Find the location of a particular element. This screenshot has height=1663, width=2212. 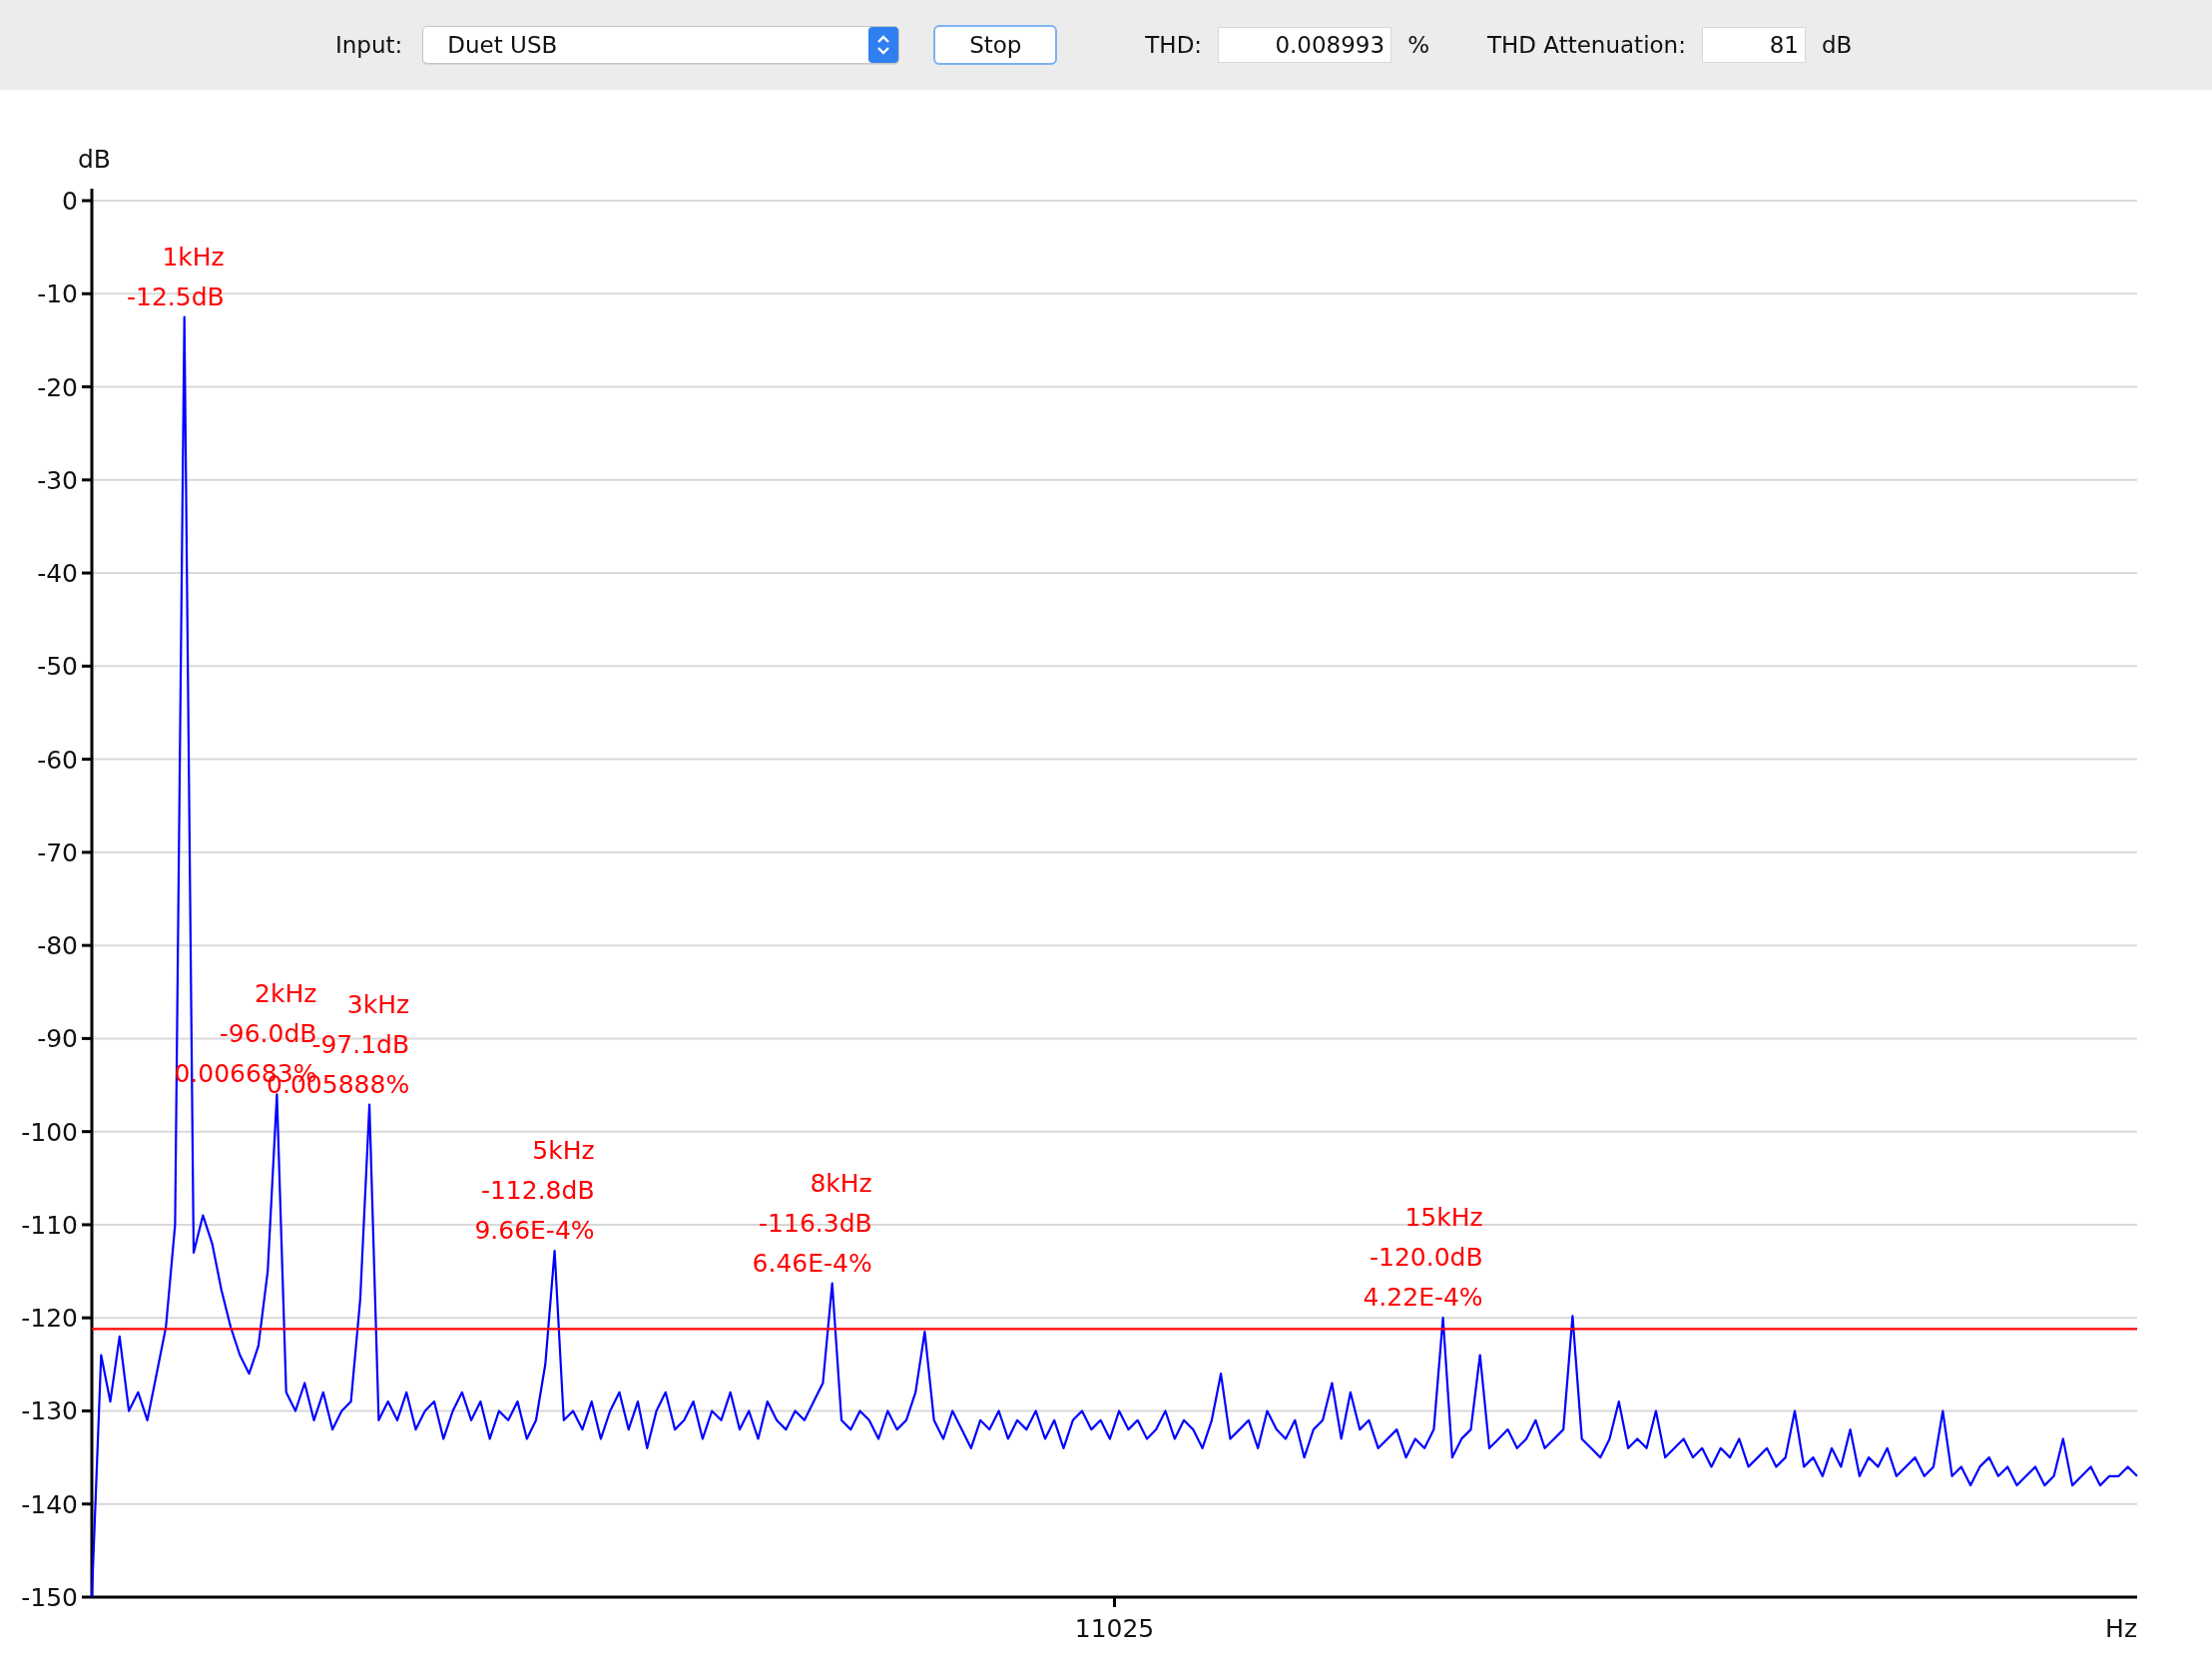

y-tick-label: -100 is located at coordinates (49, 1132).